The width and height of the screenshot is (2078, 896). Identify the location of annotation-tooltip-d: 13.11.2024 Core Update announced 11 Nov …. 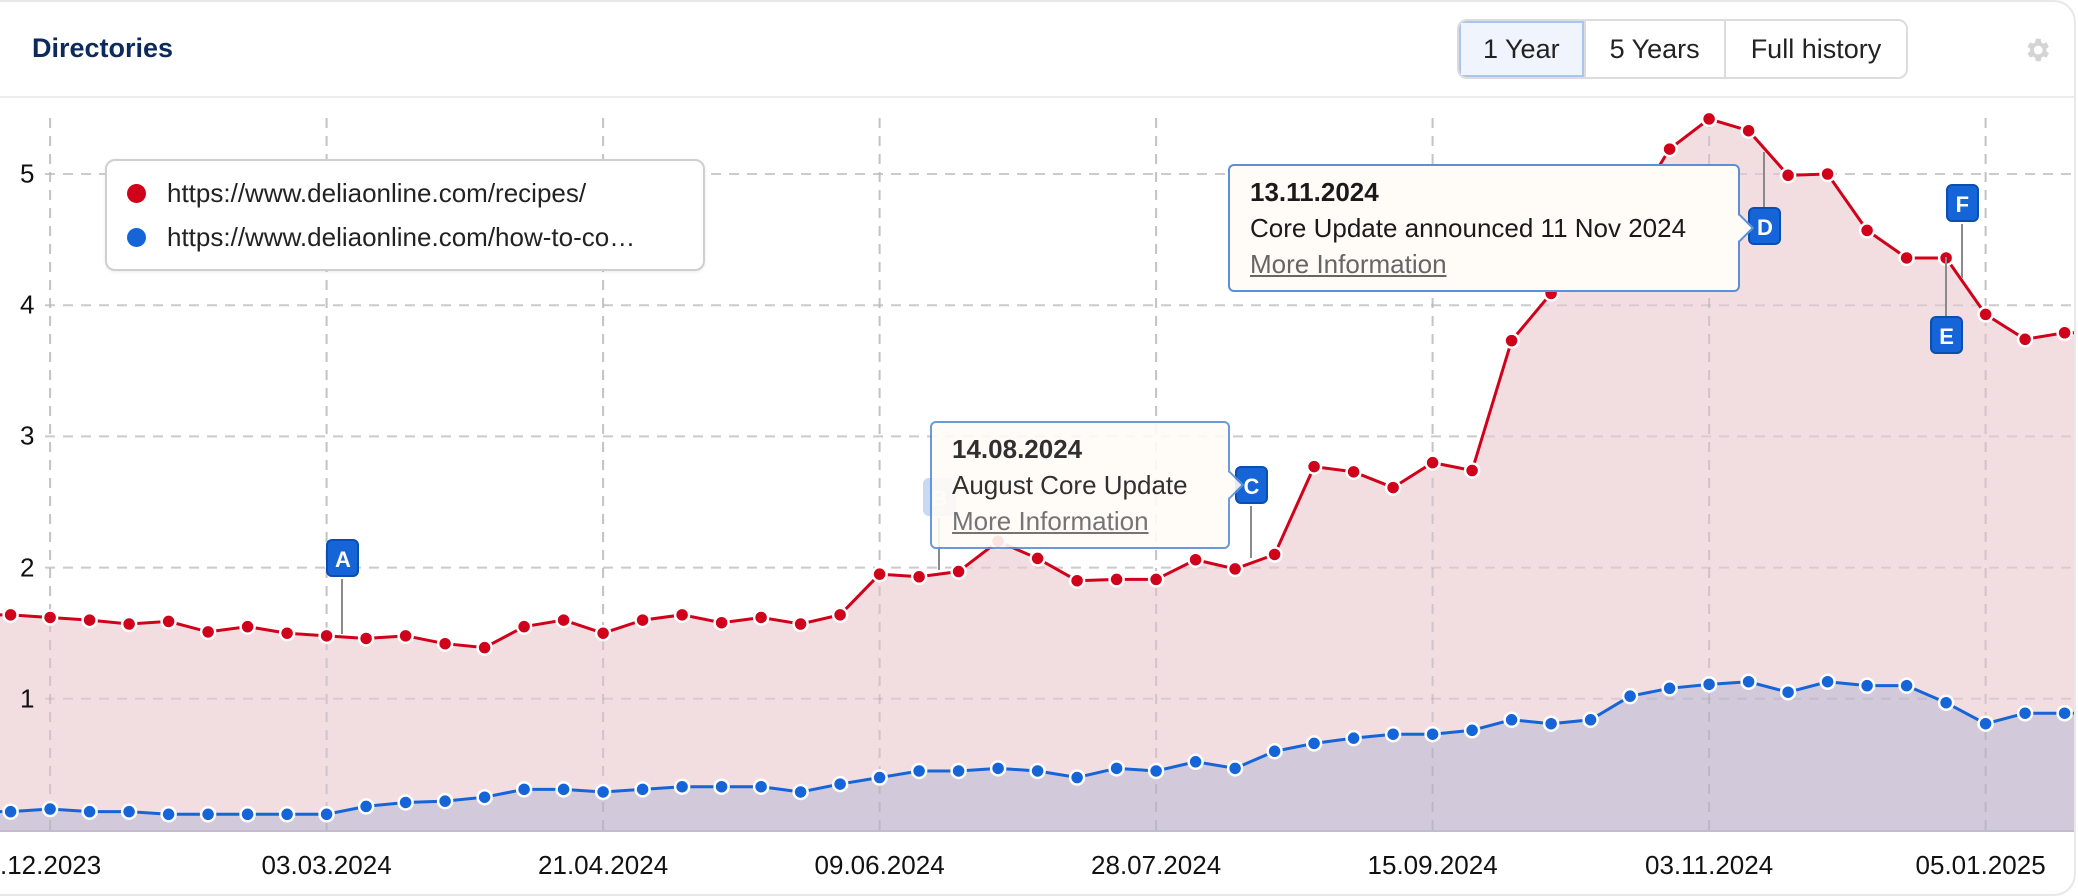
(1484, 228).